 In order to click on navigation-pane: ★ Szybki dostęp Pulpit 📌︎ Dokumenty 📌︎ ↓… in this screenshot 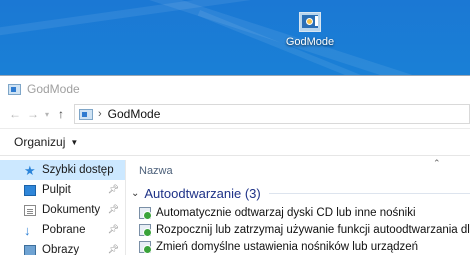, I will do `click(63, 207)`.